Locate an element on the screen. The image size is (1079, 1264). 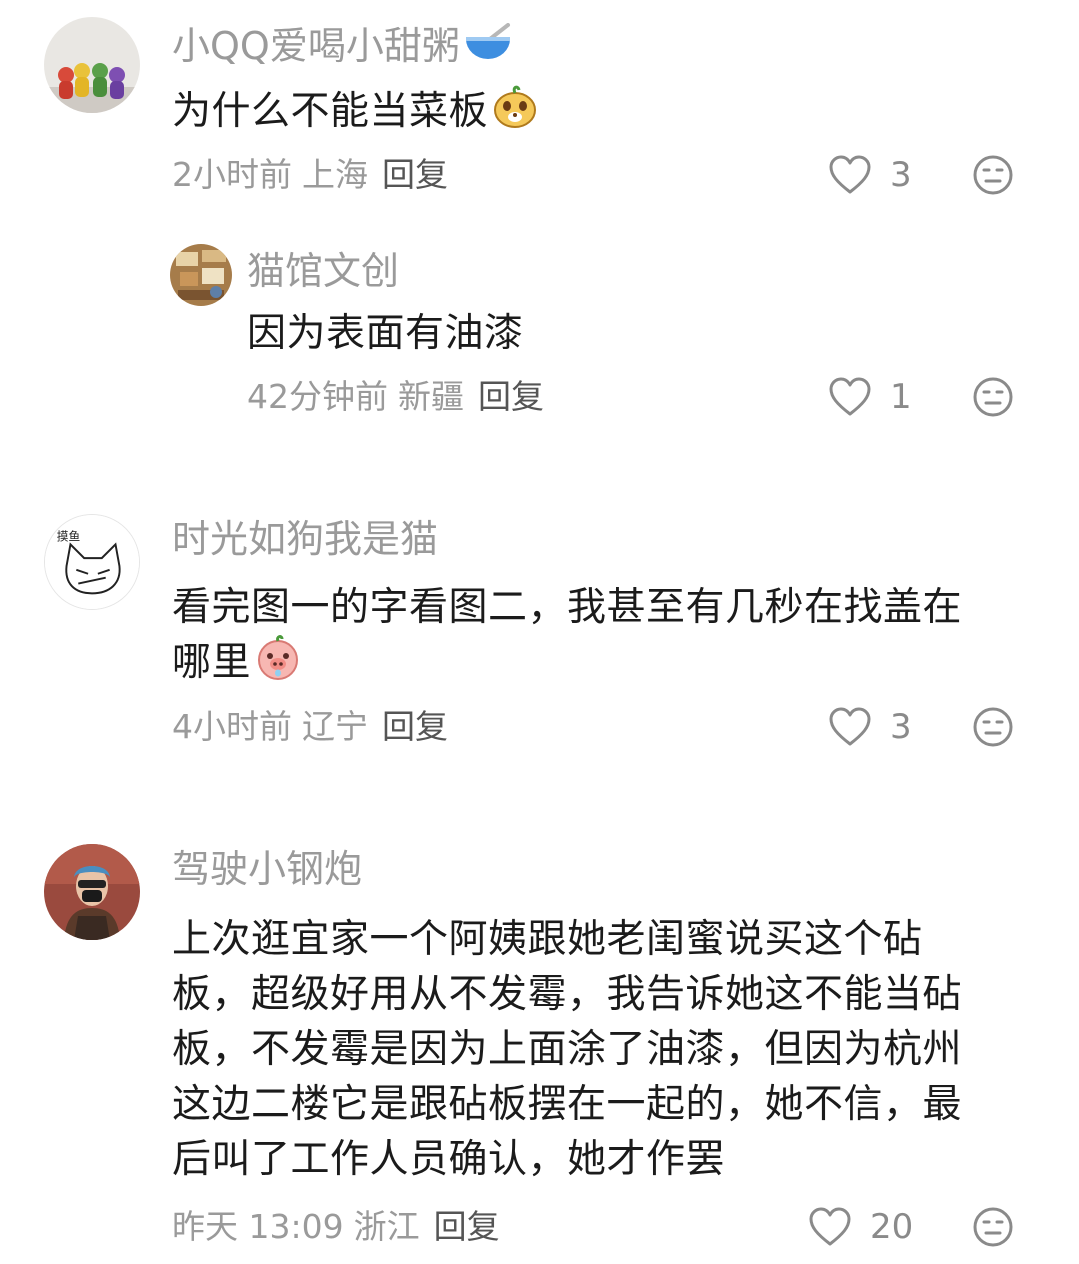
comment-meta: 2小时前 上海 回复 is located at coordinates (310, 174).